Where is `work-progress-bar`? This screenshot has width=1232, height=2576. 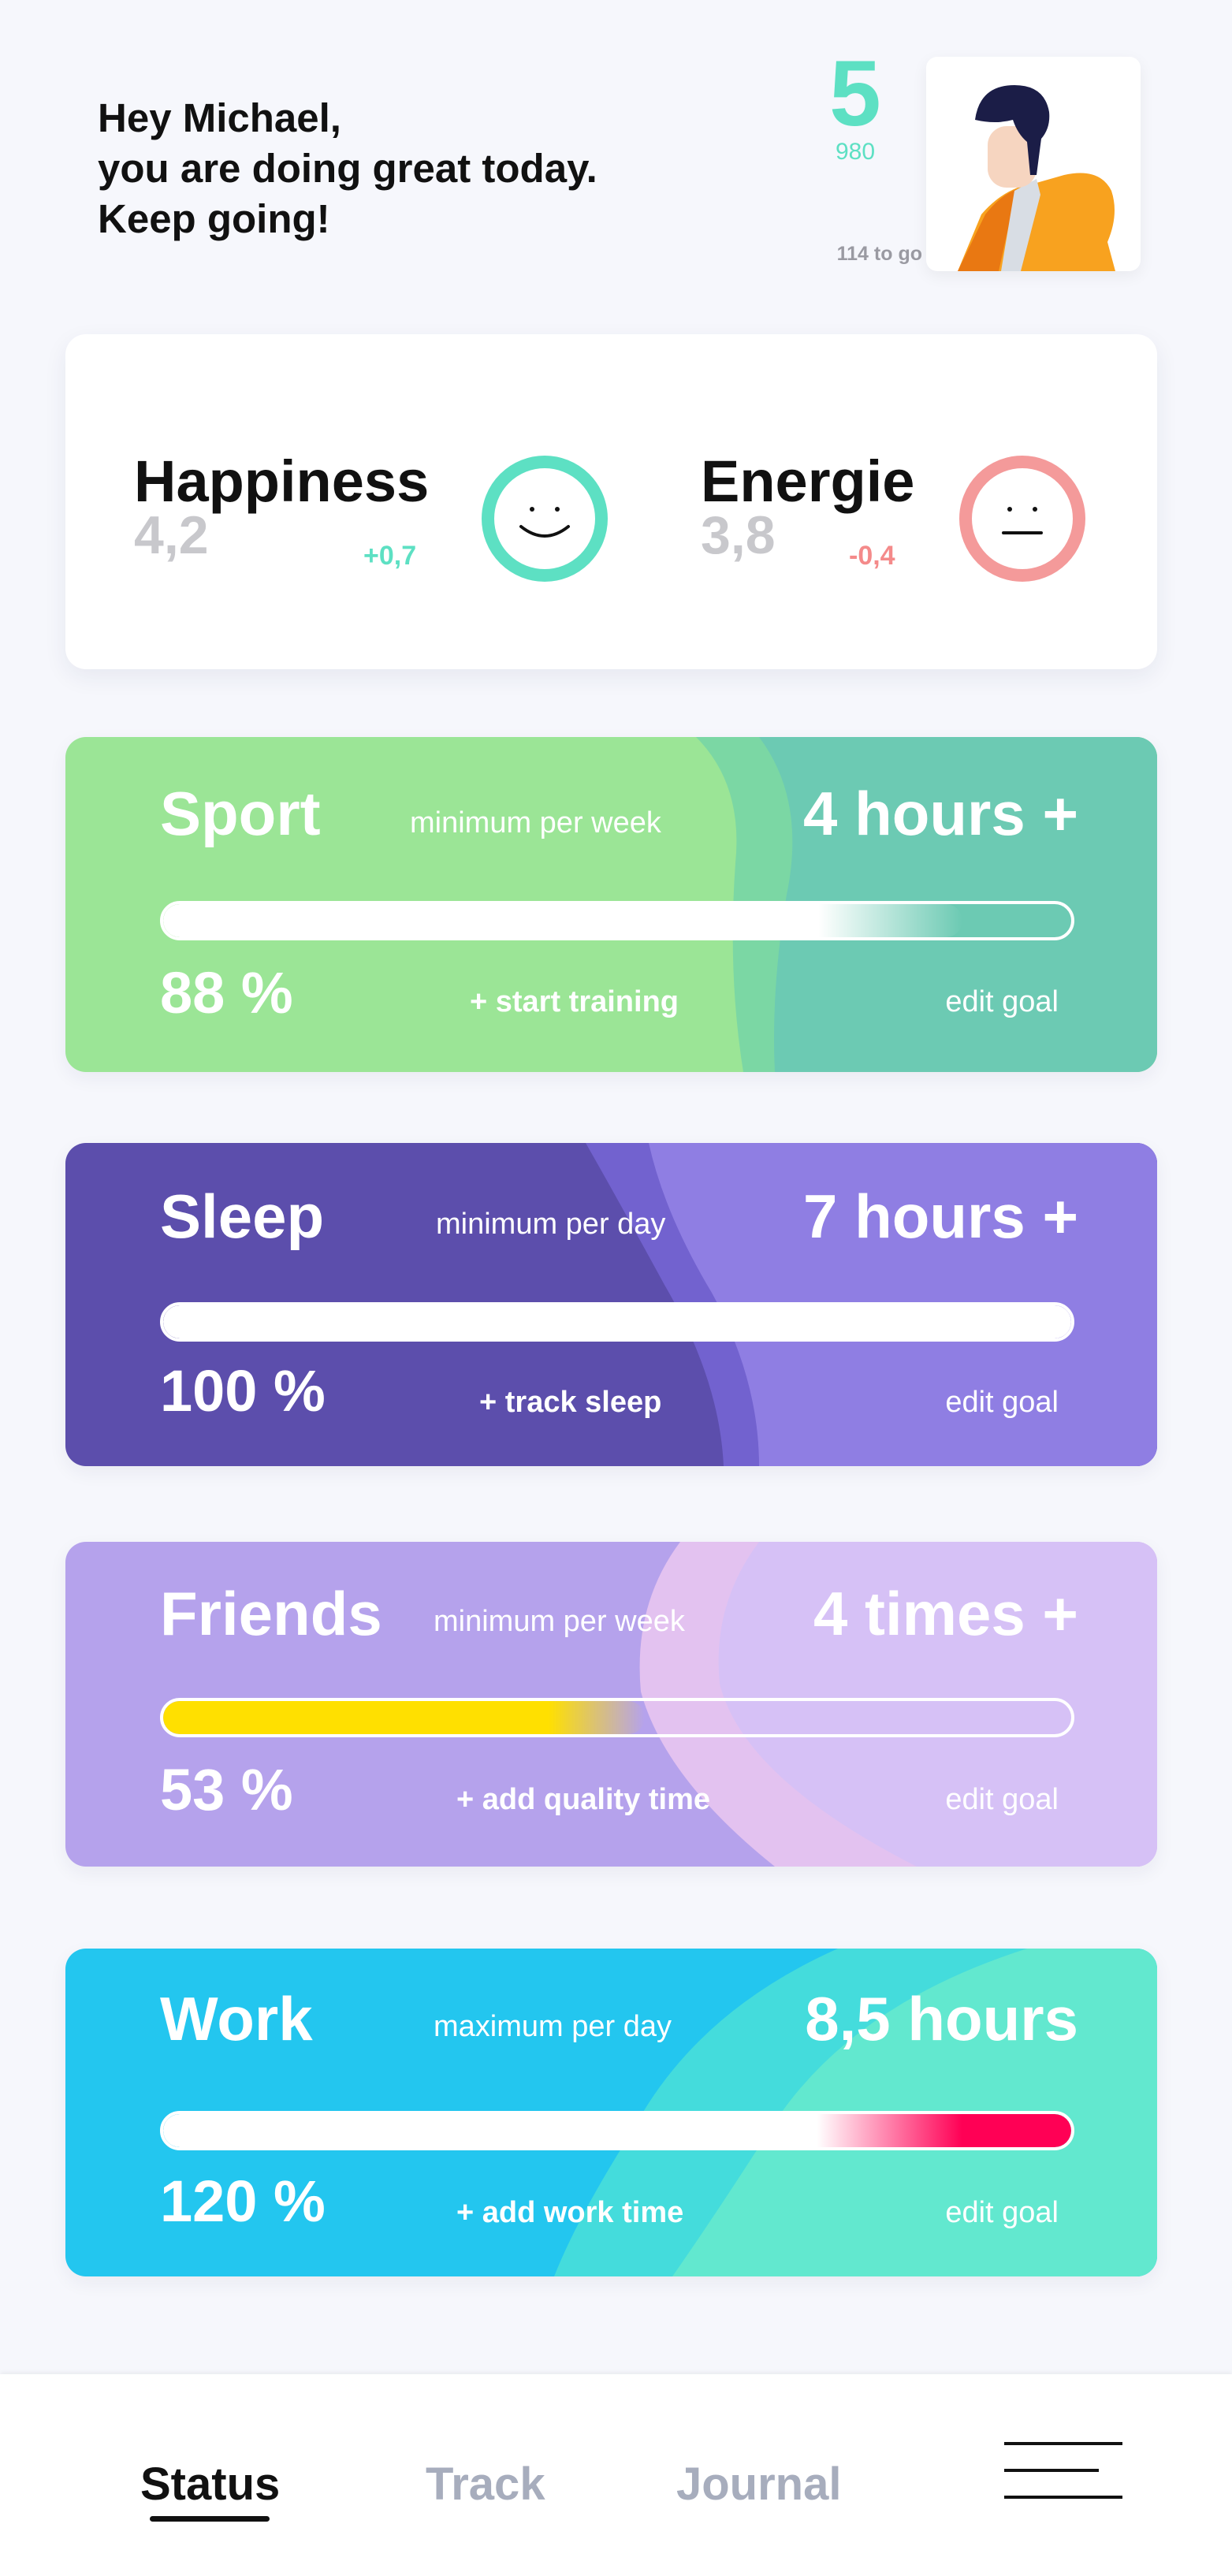
work-progress-bar is located at coordinates (617, 2130).